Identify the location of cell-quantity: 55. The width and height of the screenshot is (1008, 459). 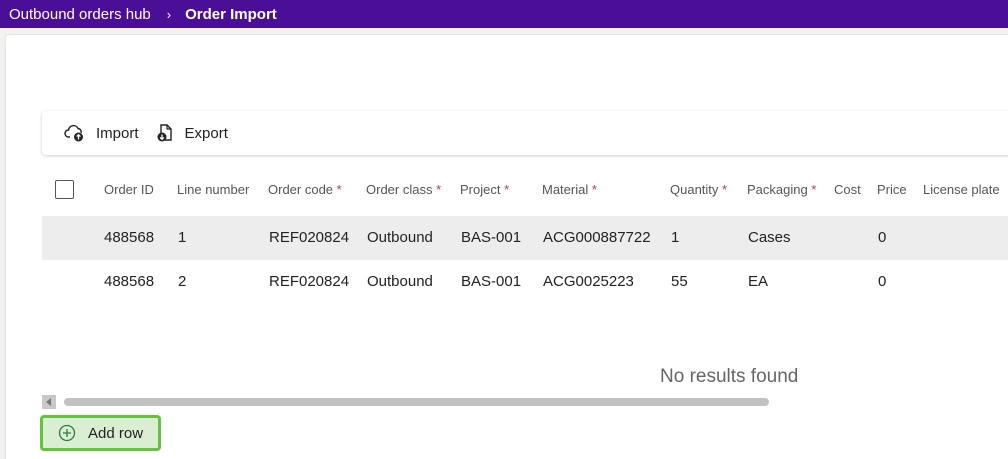
(679, 281).